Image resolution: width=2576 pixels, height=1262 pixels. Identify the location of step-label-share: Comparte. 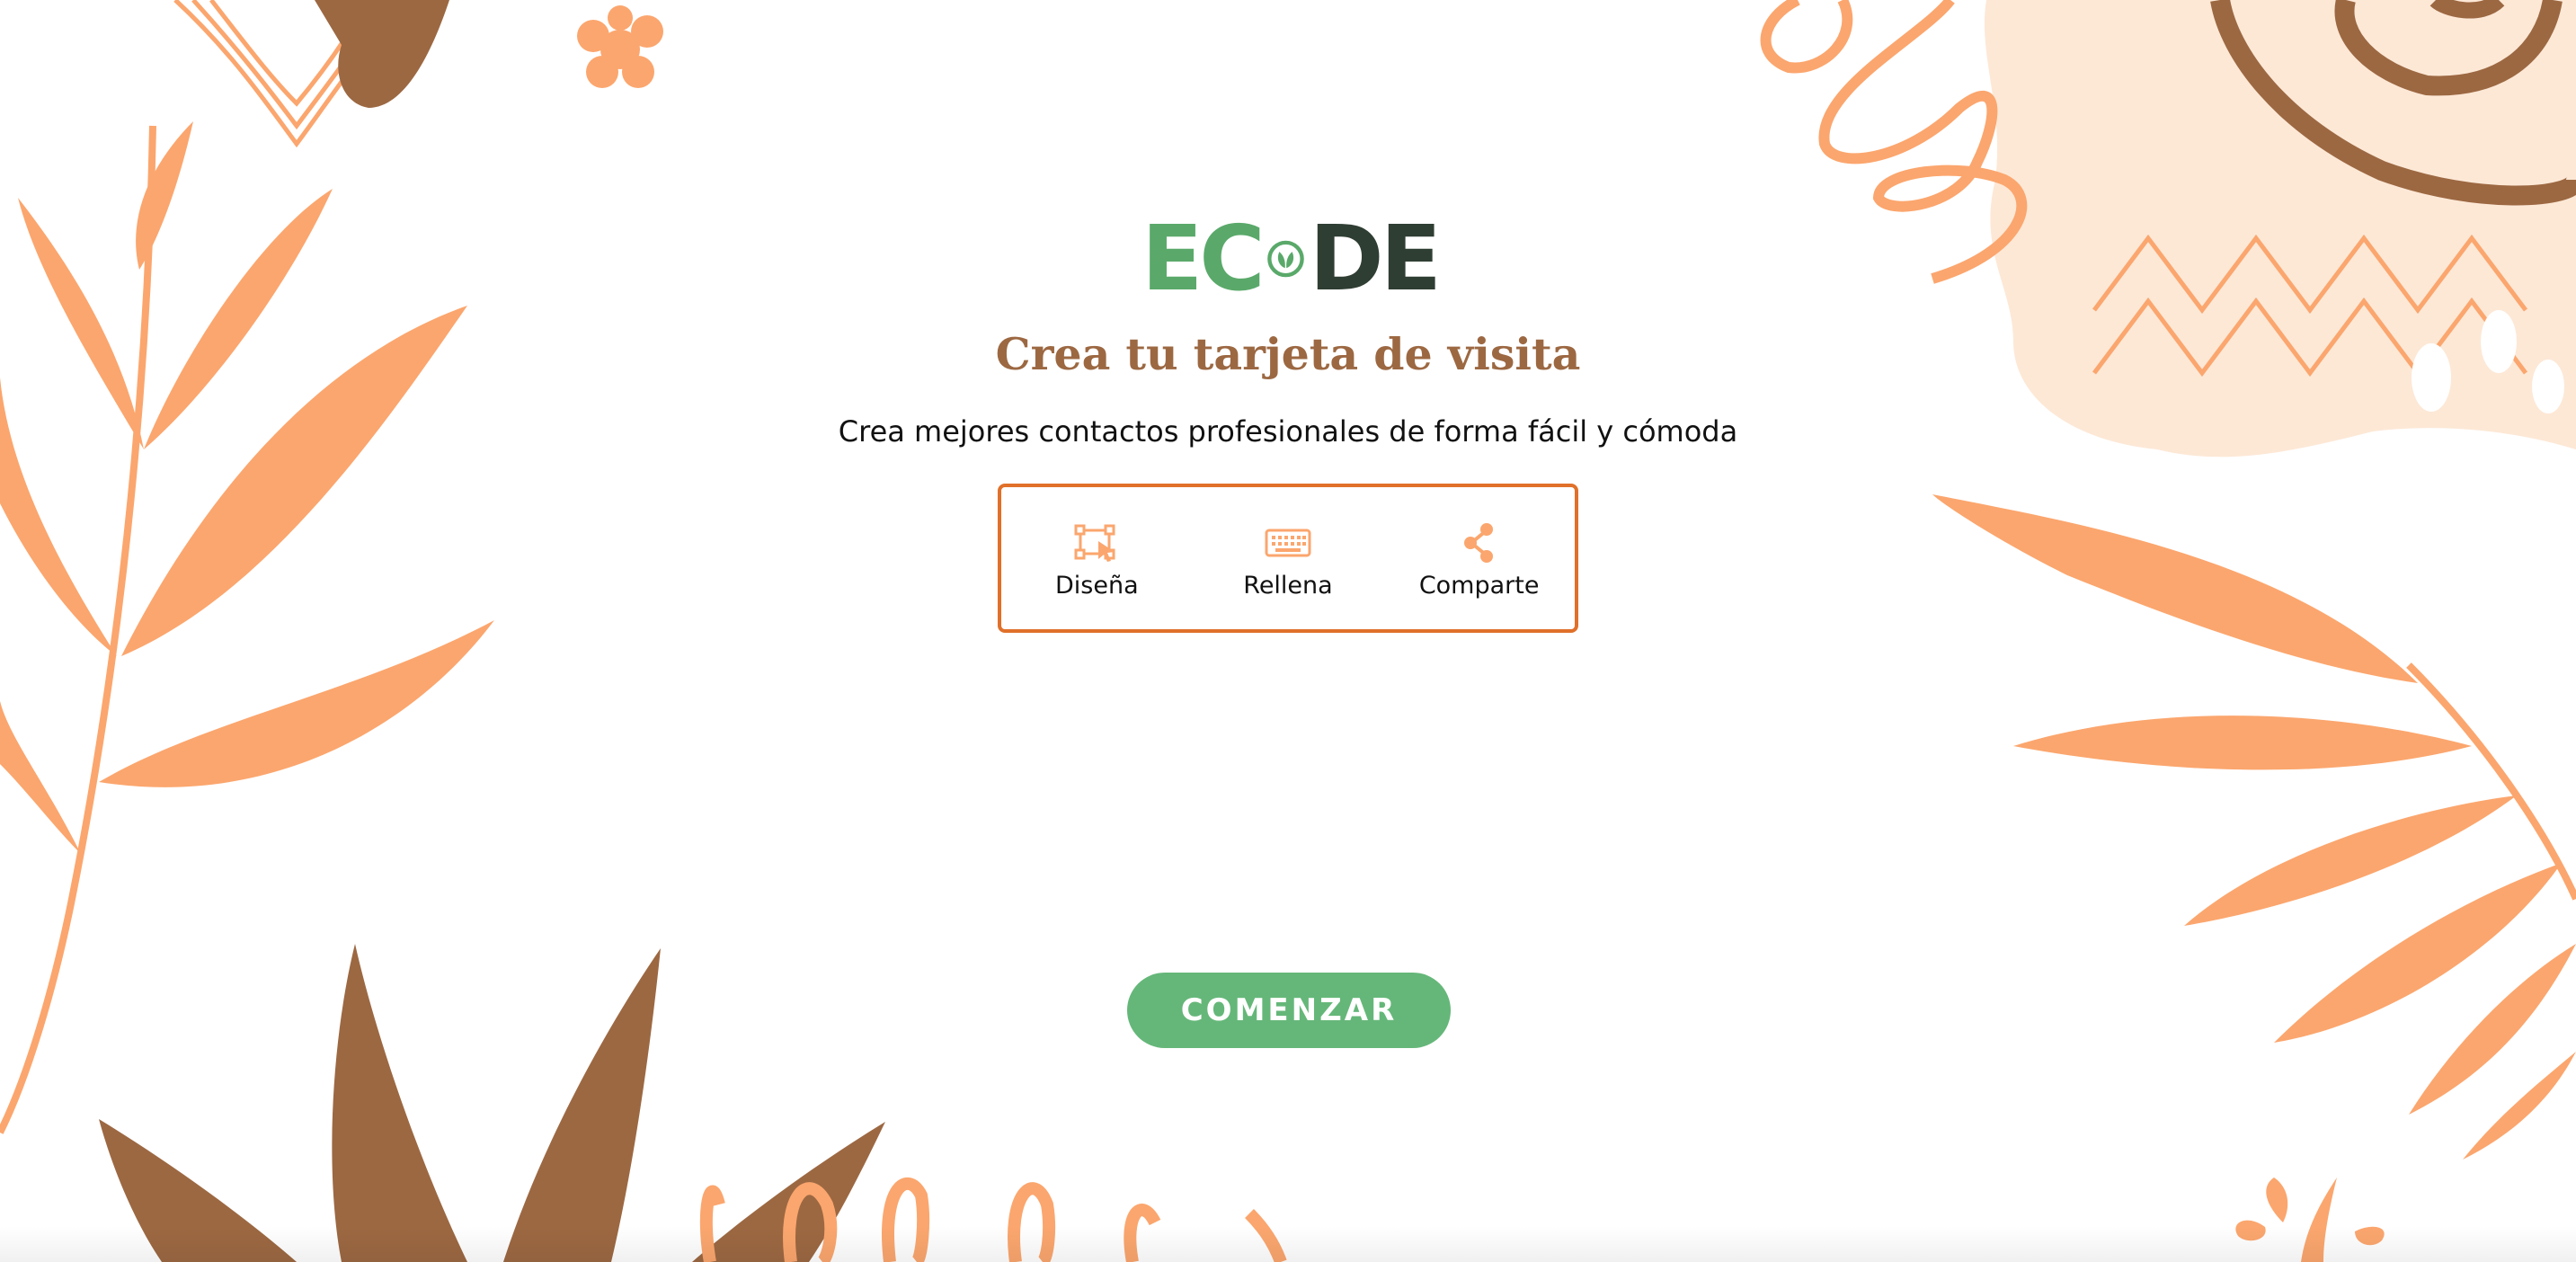
(1479, 585).